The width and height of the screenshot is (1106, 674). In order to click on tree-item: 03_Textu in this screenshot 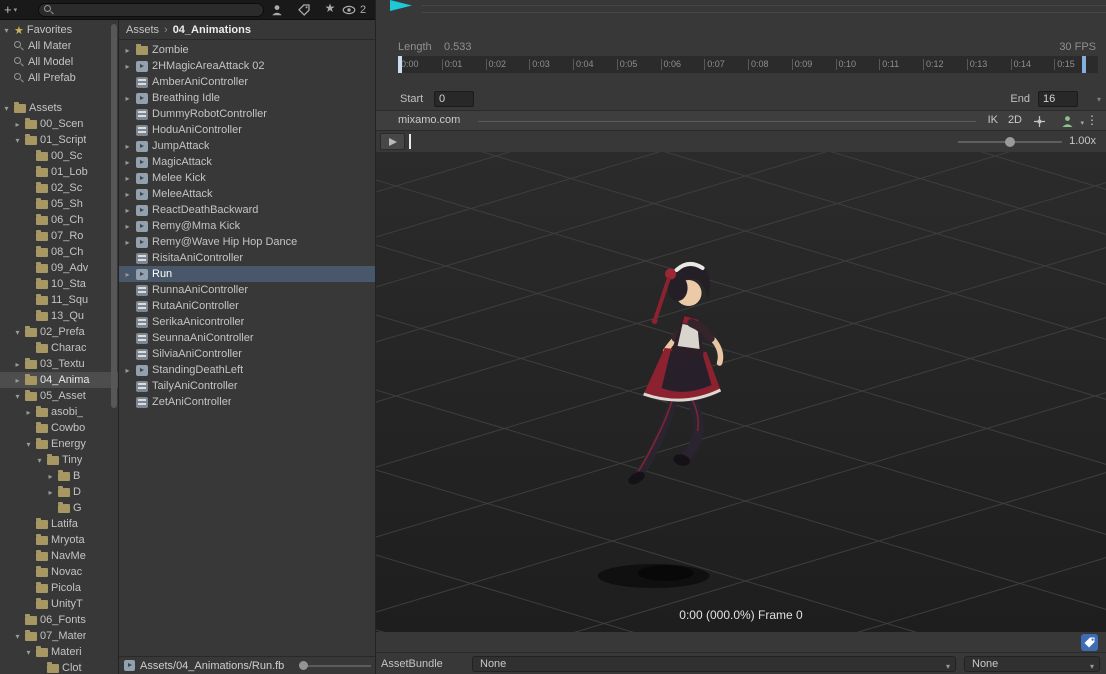, I will do `click(59, 364)`.